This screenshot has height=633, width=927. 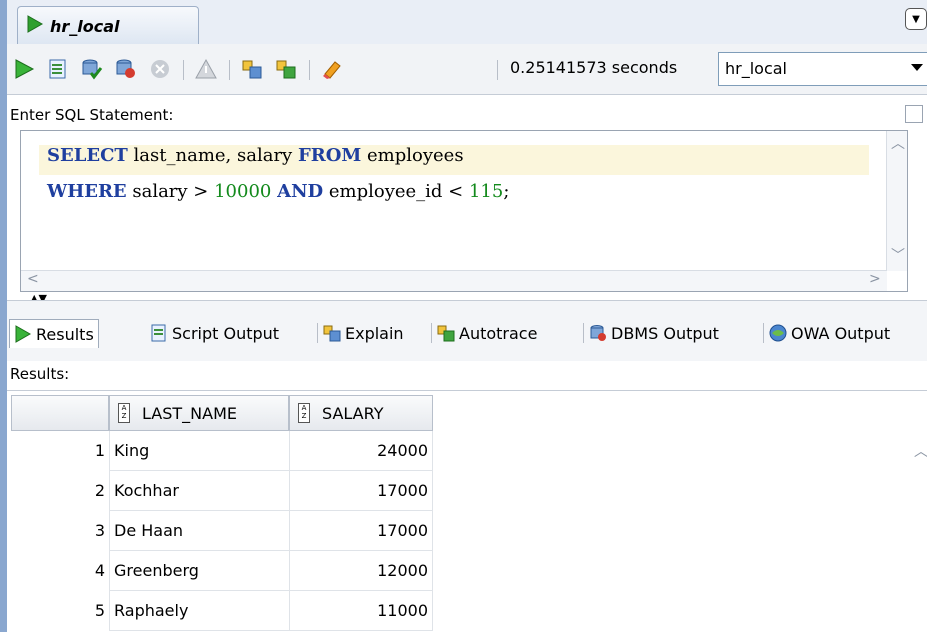 What do you see at coordinates (822, 69) in the screenshot?
I see `connection-select: hr_local` at bounding box center [822, 69].